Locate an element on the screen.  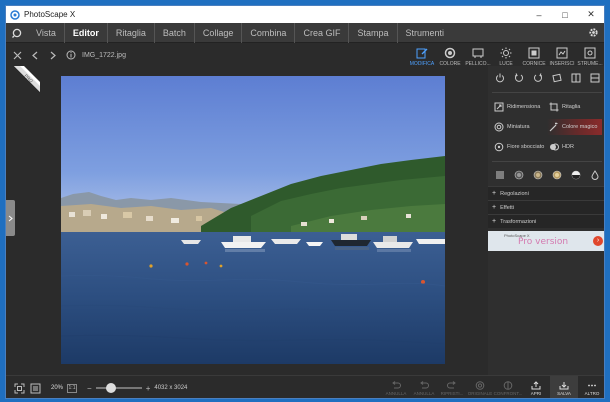
bloom-icon is located at coordinates (499, 147).